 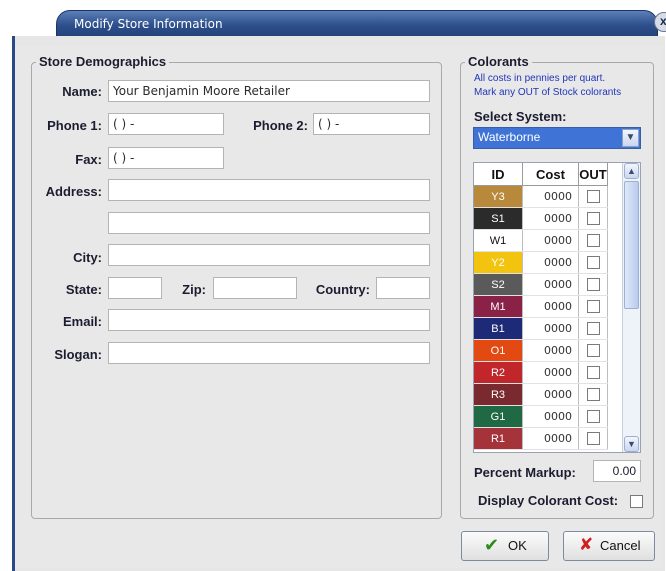 I want to click on col-cost: Cost, so click(x=550, y=174).